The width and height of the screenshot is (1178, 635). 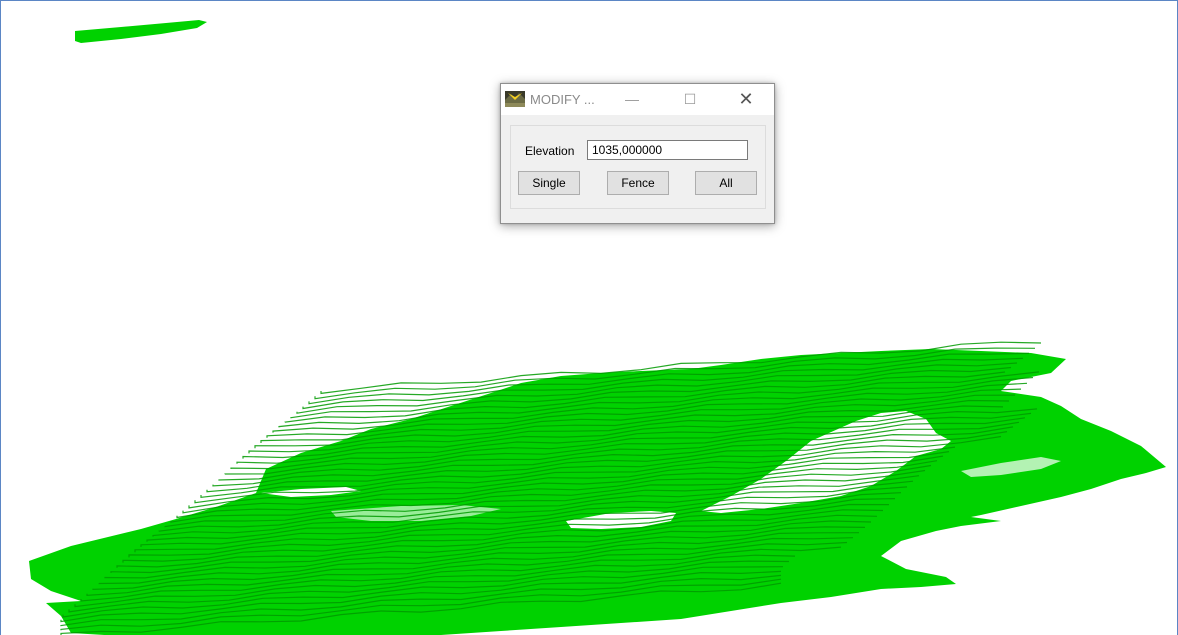 What do you see at coordinates (515, 99) in the screenshot?
I see `app-logo-icon` at bounding box center [515, 99].